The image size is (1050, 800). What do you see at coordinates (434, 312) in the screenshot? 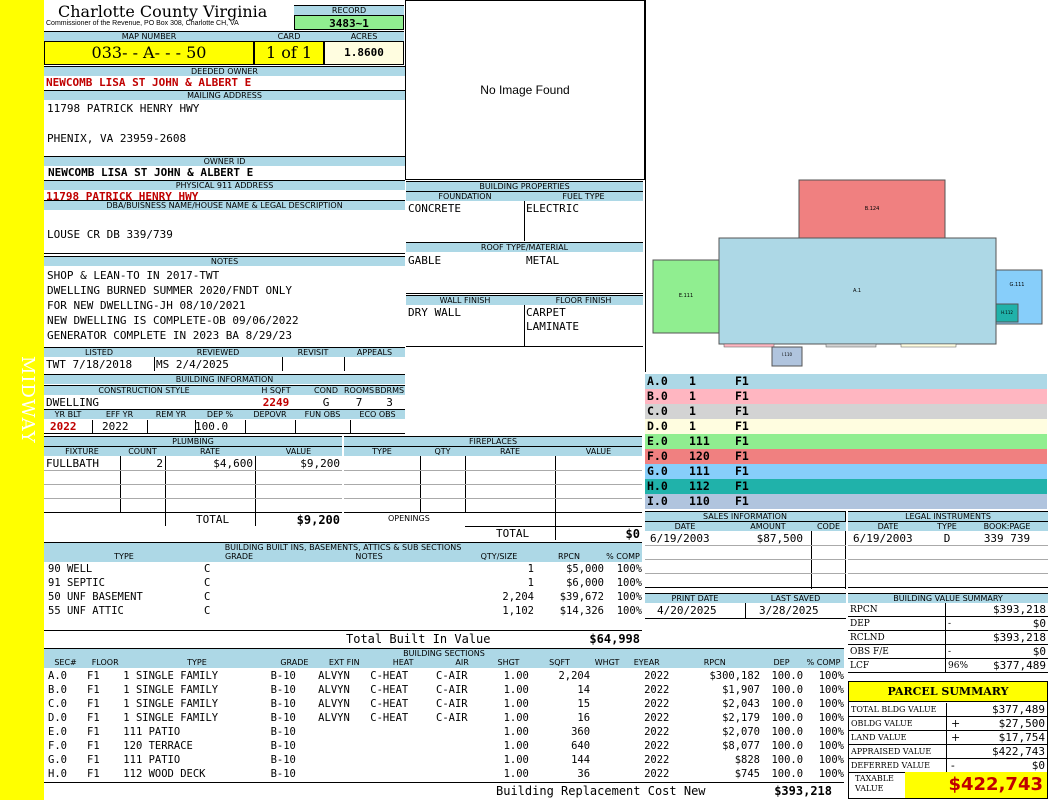
I see `wall-value: DRY WALL` at bounding box center [434, 312].